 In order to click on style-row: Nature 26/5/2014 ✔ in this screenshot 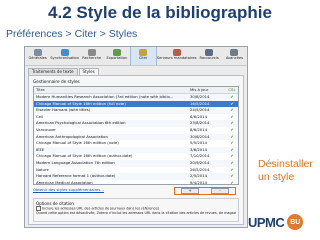, I will do `click(136, 170)`.